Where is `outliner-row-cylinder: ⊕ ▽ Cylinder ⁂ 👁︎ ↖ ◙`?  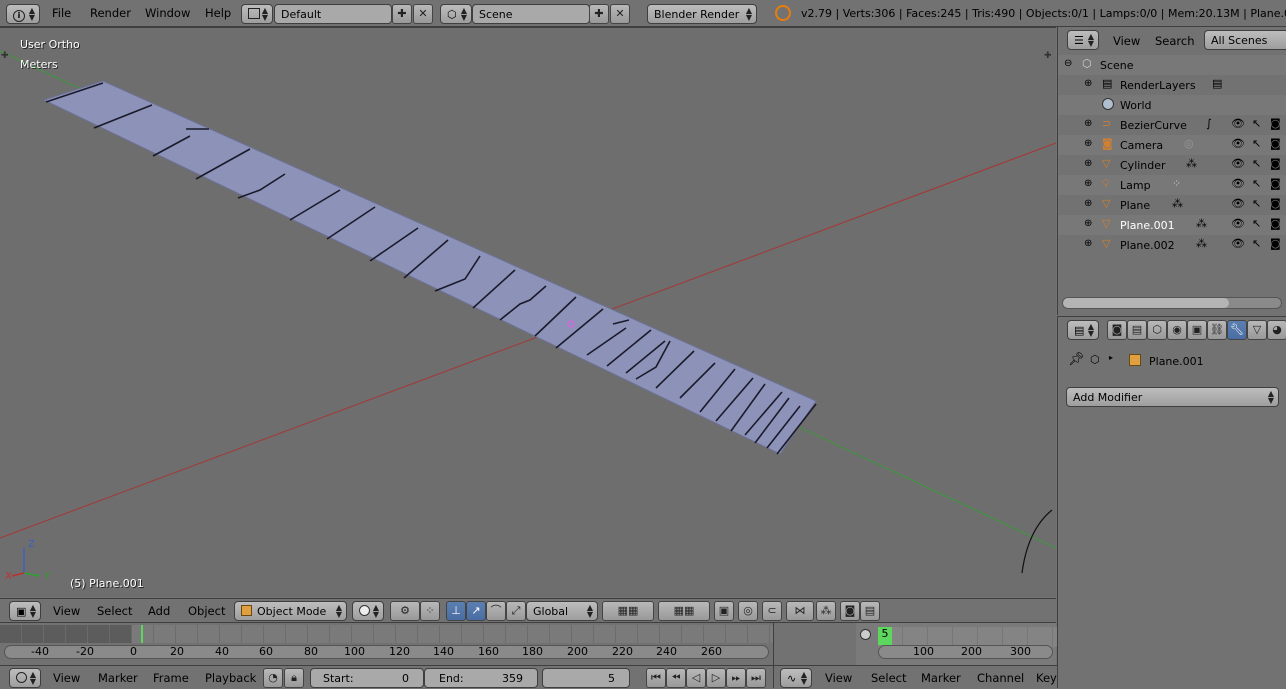
outliner-row-cylinder: ⊕ ▽ Cylinder ⁂ 👁︎ ↖ ◙ is located at coordinates (1172, 165).